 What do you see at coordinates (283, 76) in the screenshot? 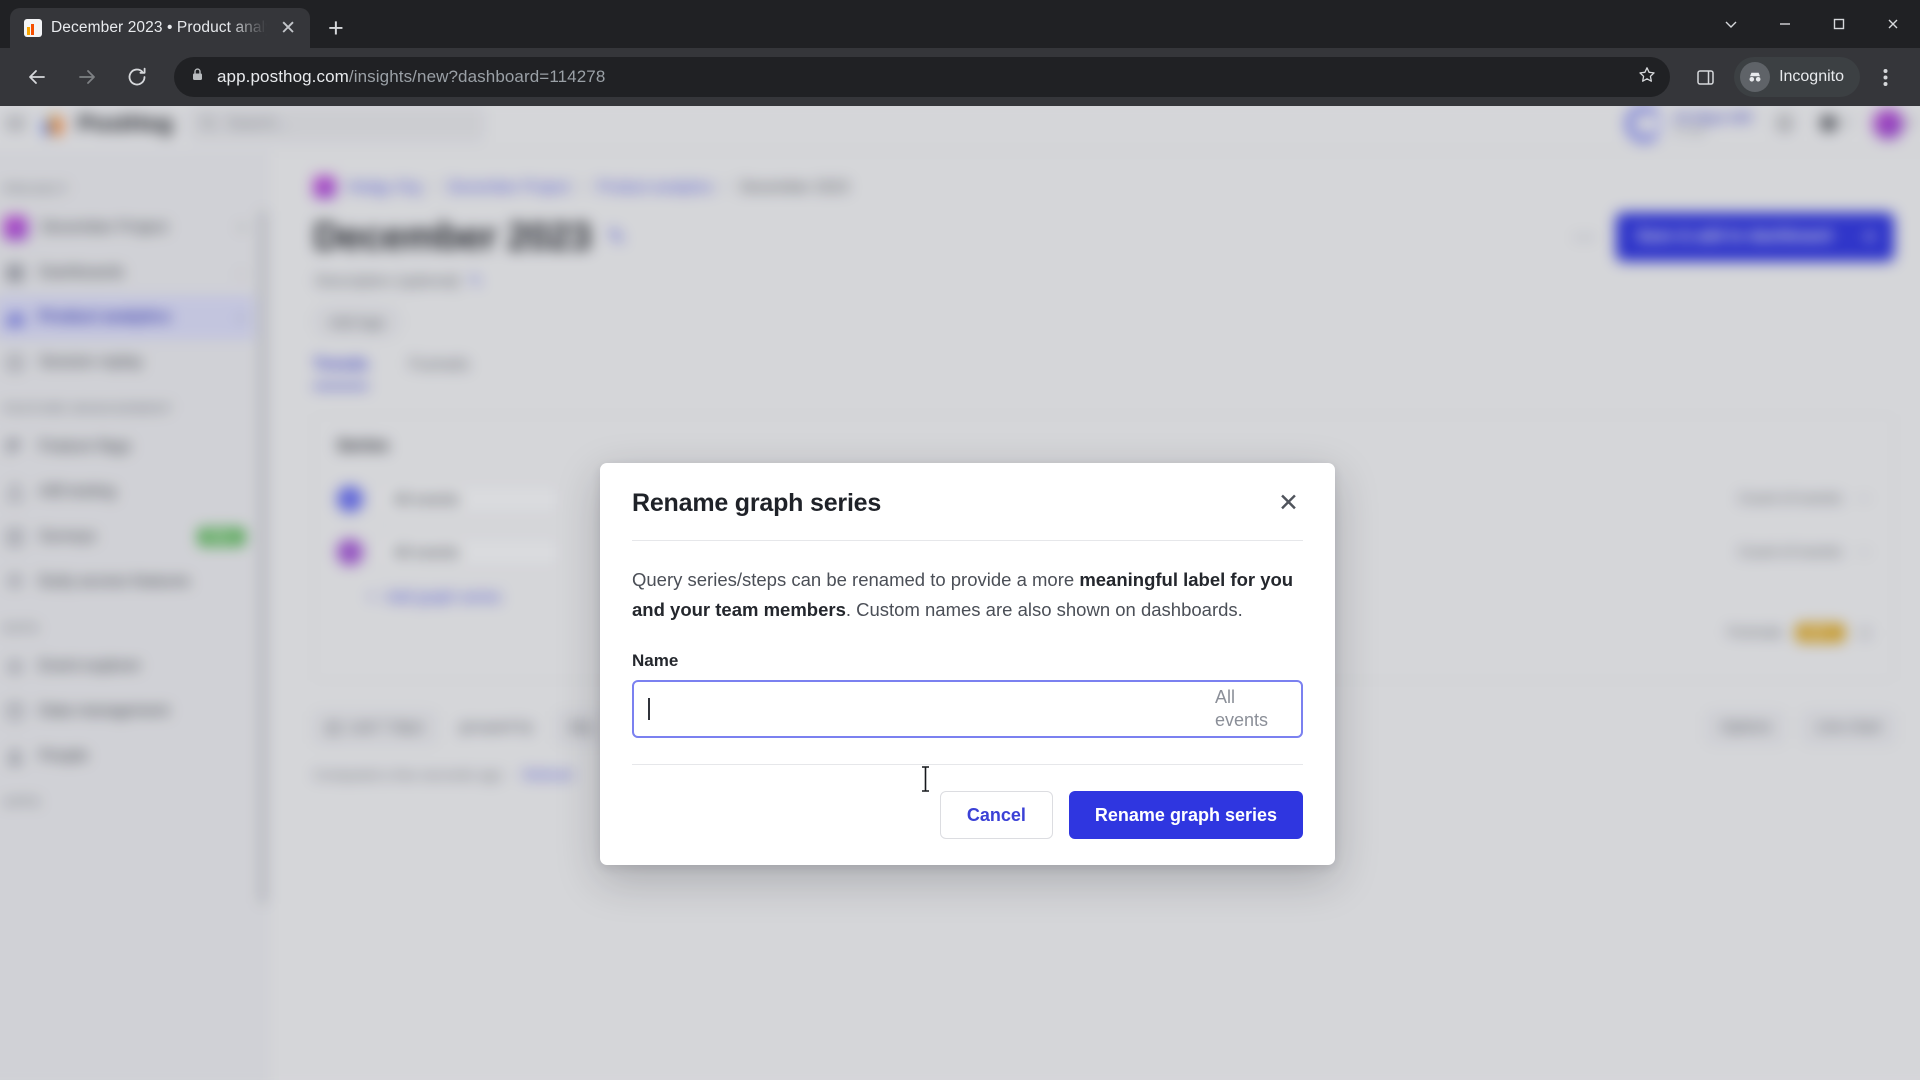
I see `url-host: app.posthog.com` at bounding box center [283, 76].